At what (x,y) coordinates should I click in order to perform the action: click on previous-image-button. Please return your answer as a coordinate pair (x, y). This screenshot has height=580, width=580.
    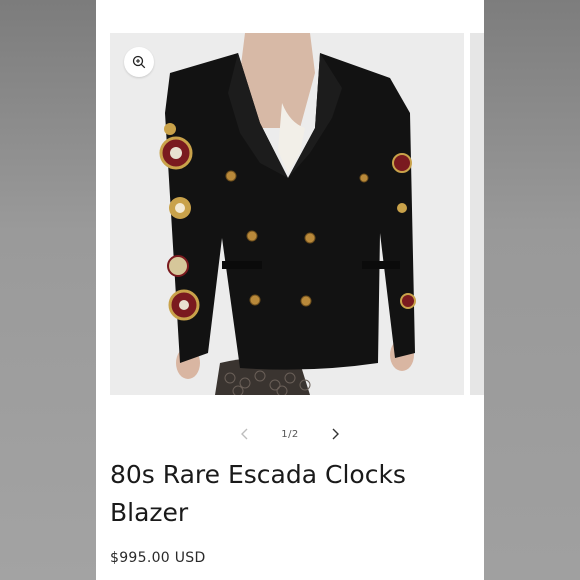
    Looking at the image, I should click on (245, 434).